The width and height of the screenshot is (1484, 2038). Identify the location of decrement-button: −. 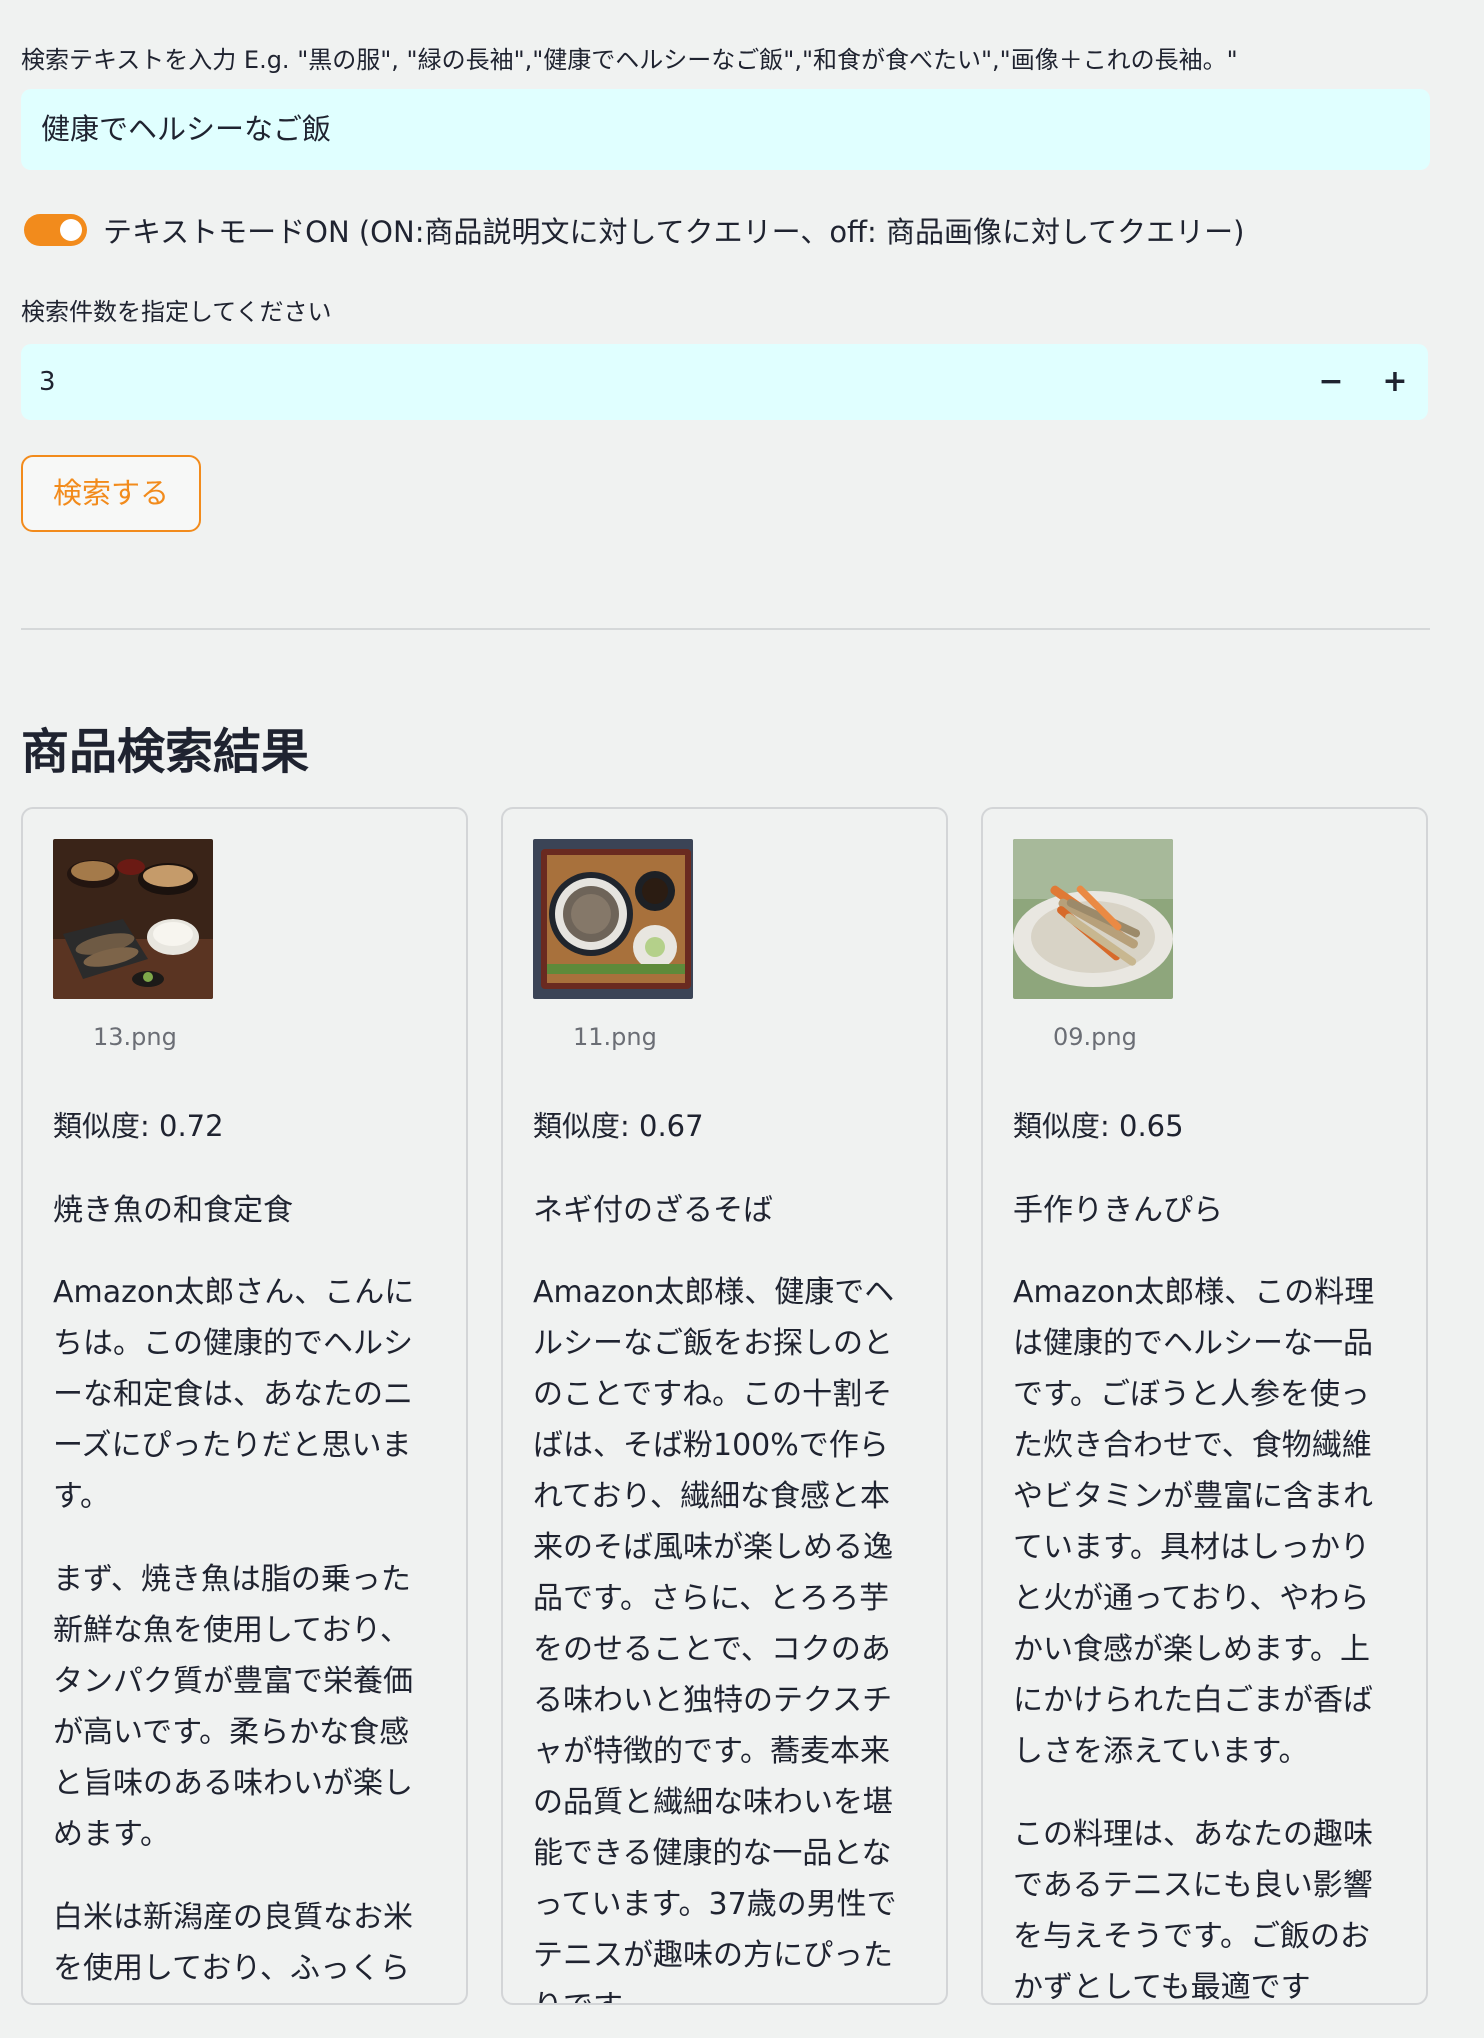
(1331, 382).